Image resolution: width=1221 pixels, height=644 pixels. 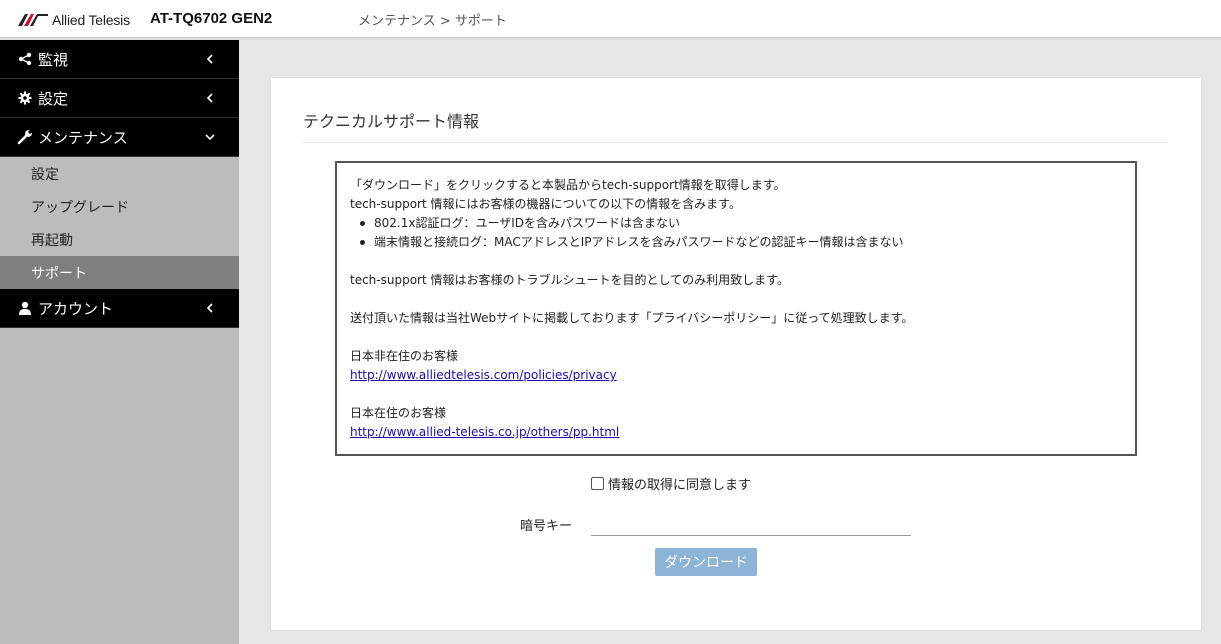 I want to click on sidebar-item-monitor: 監視, so click(x=119, y=59).